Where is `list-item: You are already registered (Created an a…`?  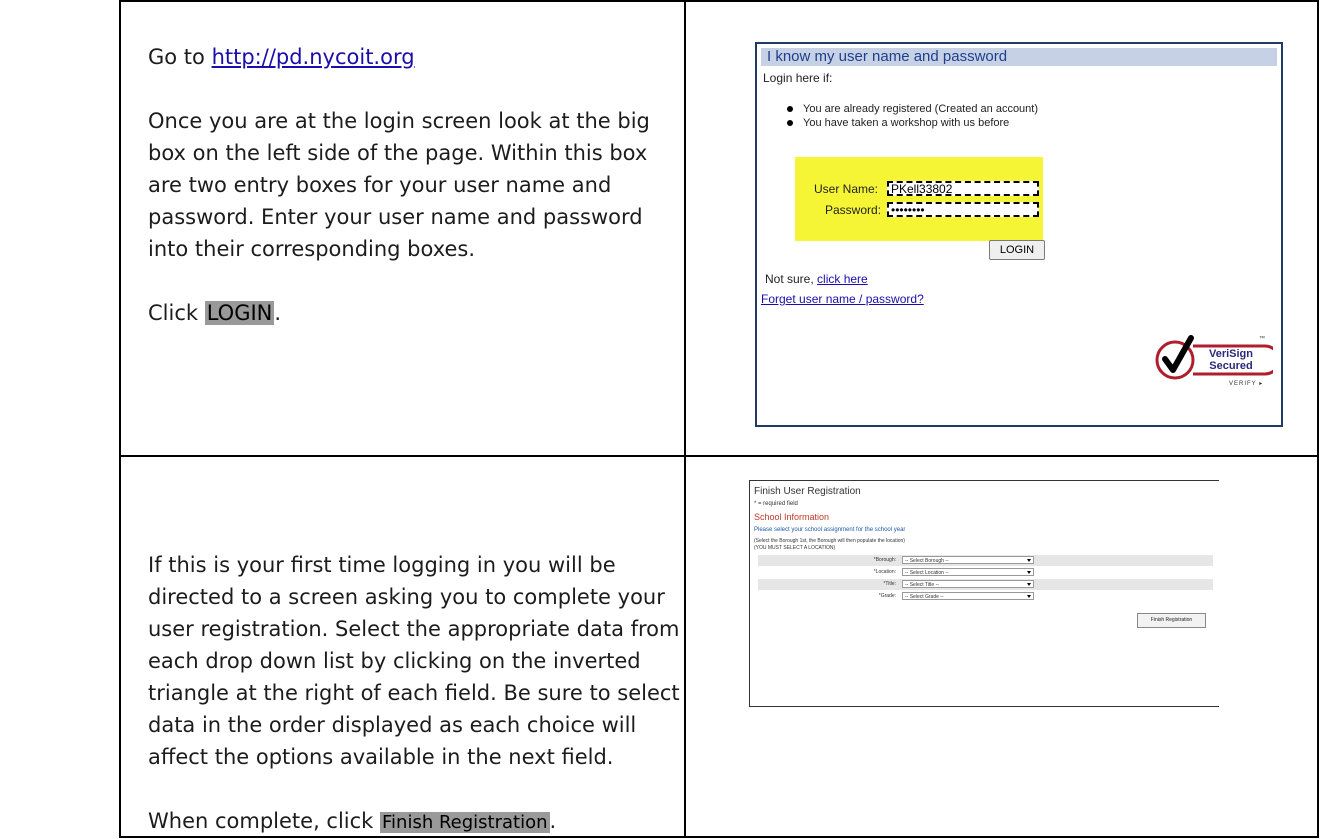 list-item: You are already registered (Created an a… is located at coordinates (912, 109).